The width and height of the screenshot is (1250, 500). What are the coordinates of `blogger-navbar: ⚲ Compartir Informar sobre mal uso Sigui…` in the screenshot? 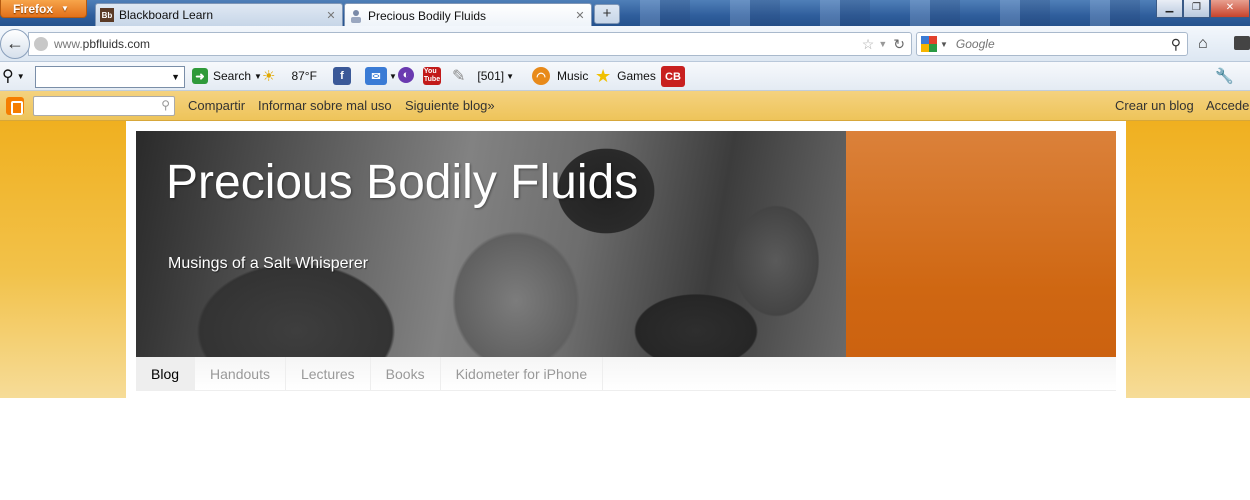 It's located at (625, 106).